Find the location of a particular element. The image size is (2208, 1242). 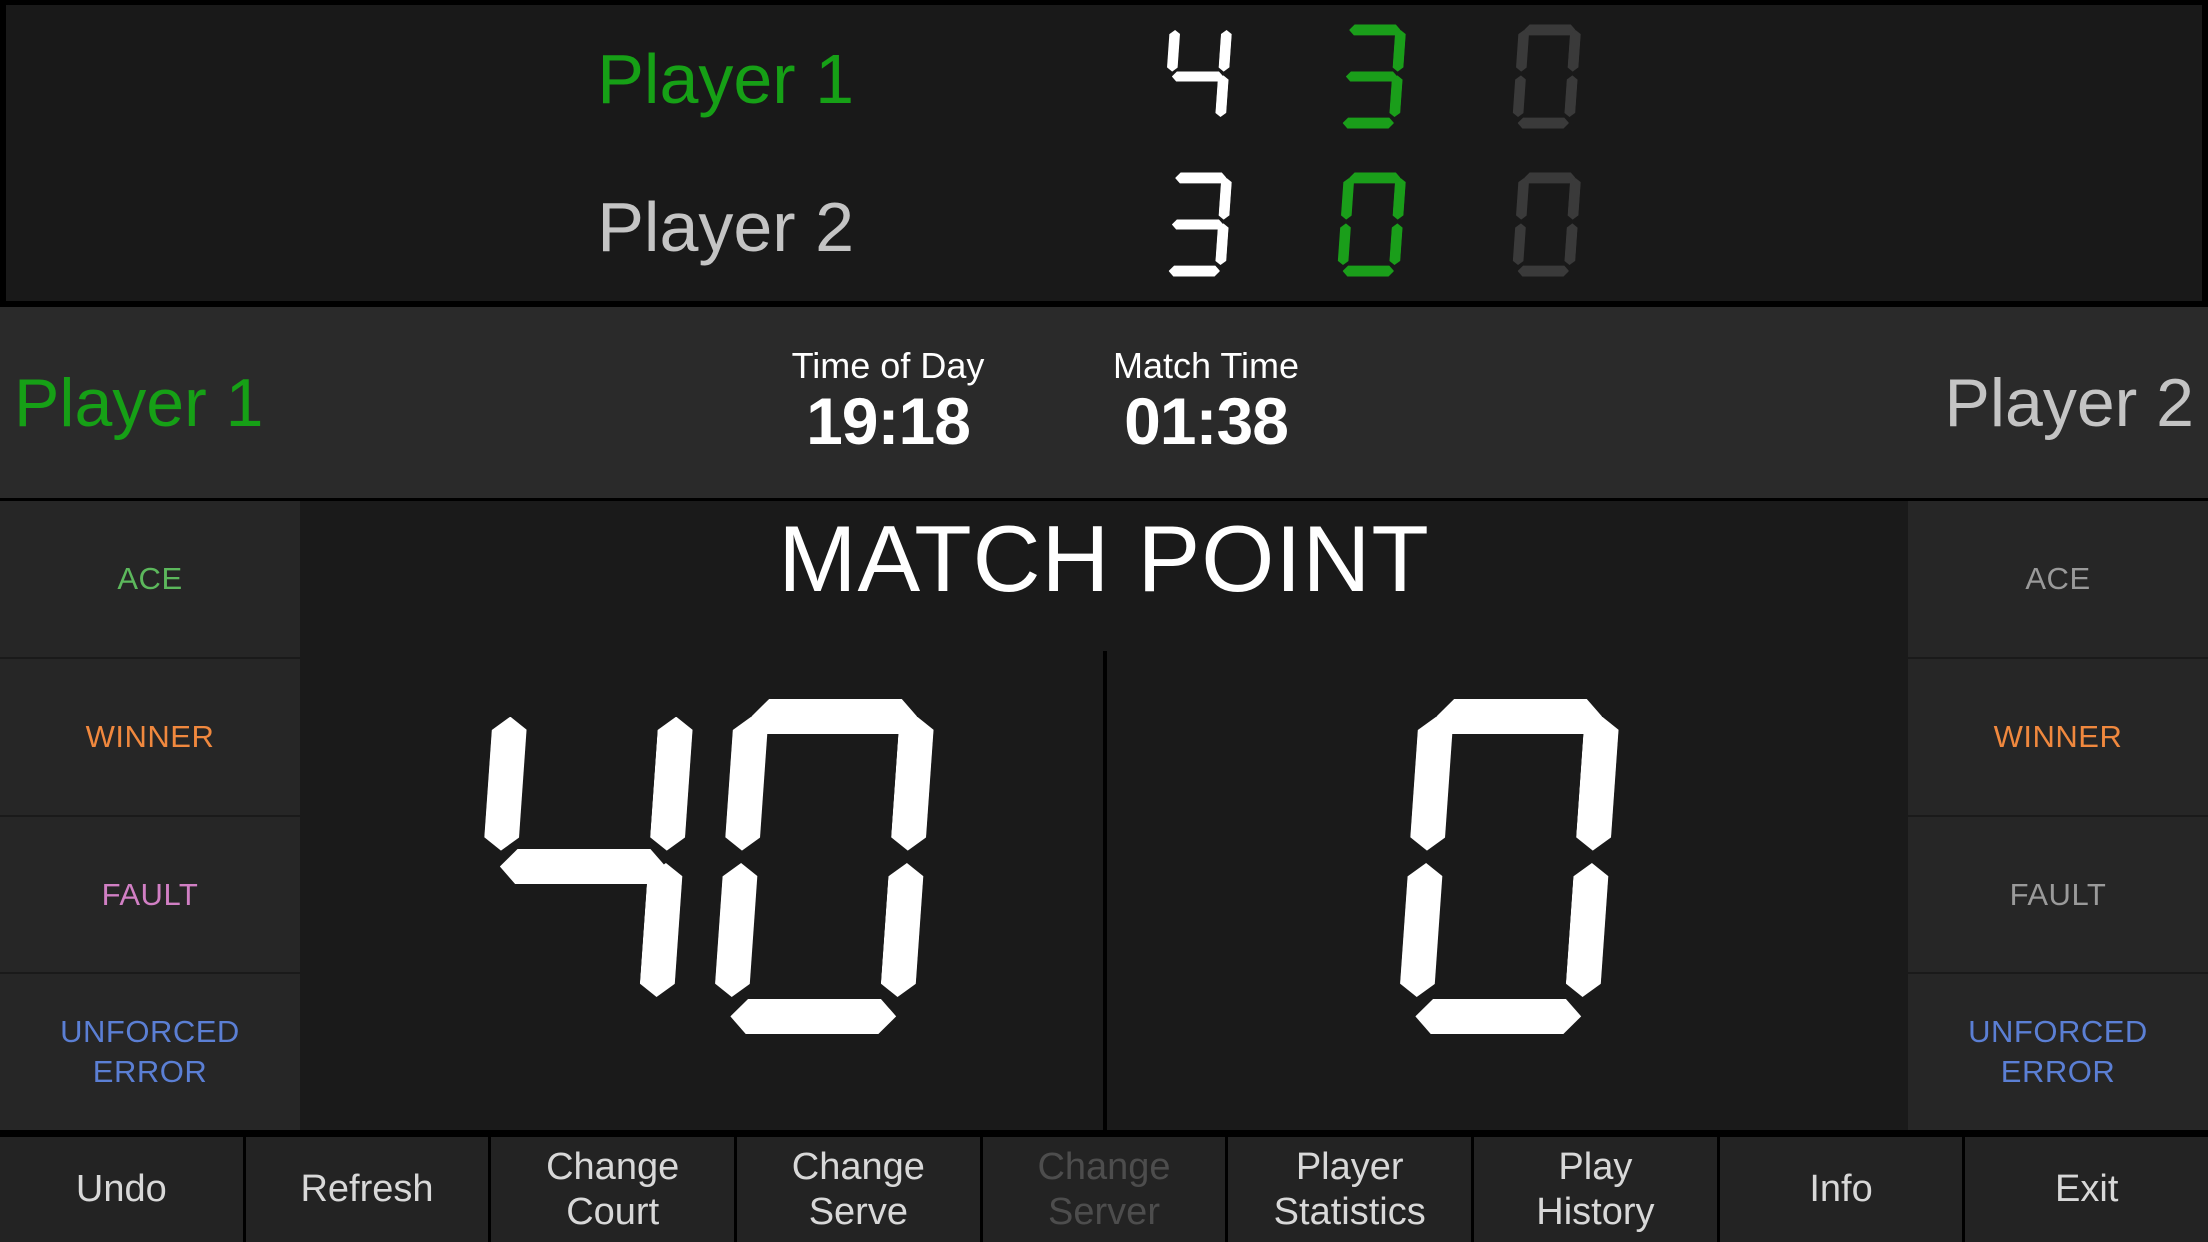

band-player2-label: Player 2 is located at coordinates (2069, 402).